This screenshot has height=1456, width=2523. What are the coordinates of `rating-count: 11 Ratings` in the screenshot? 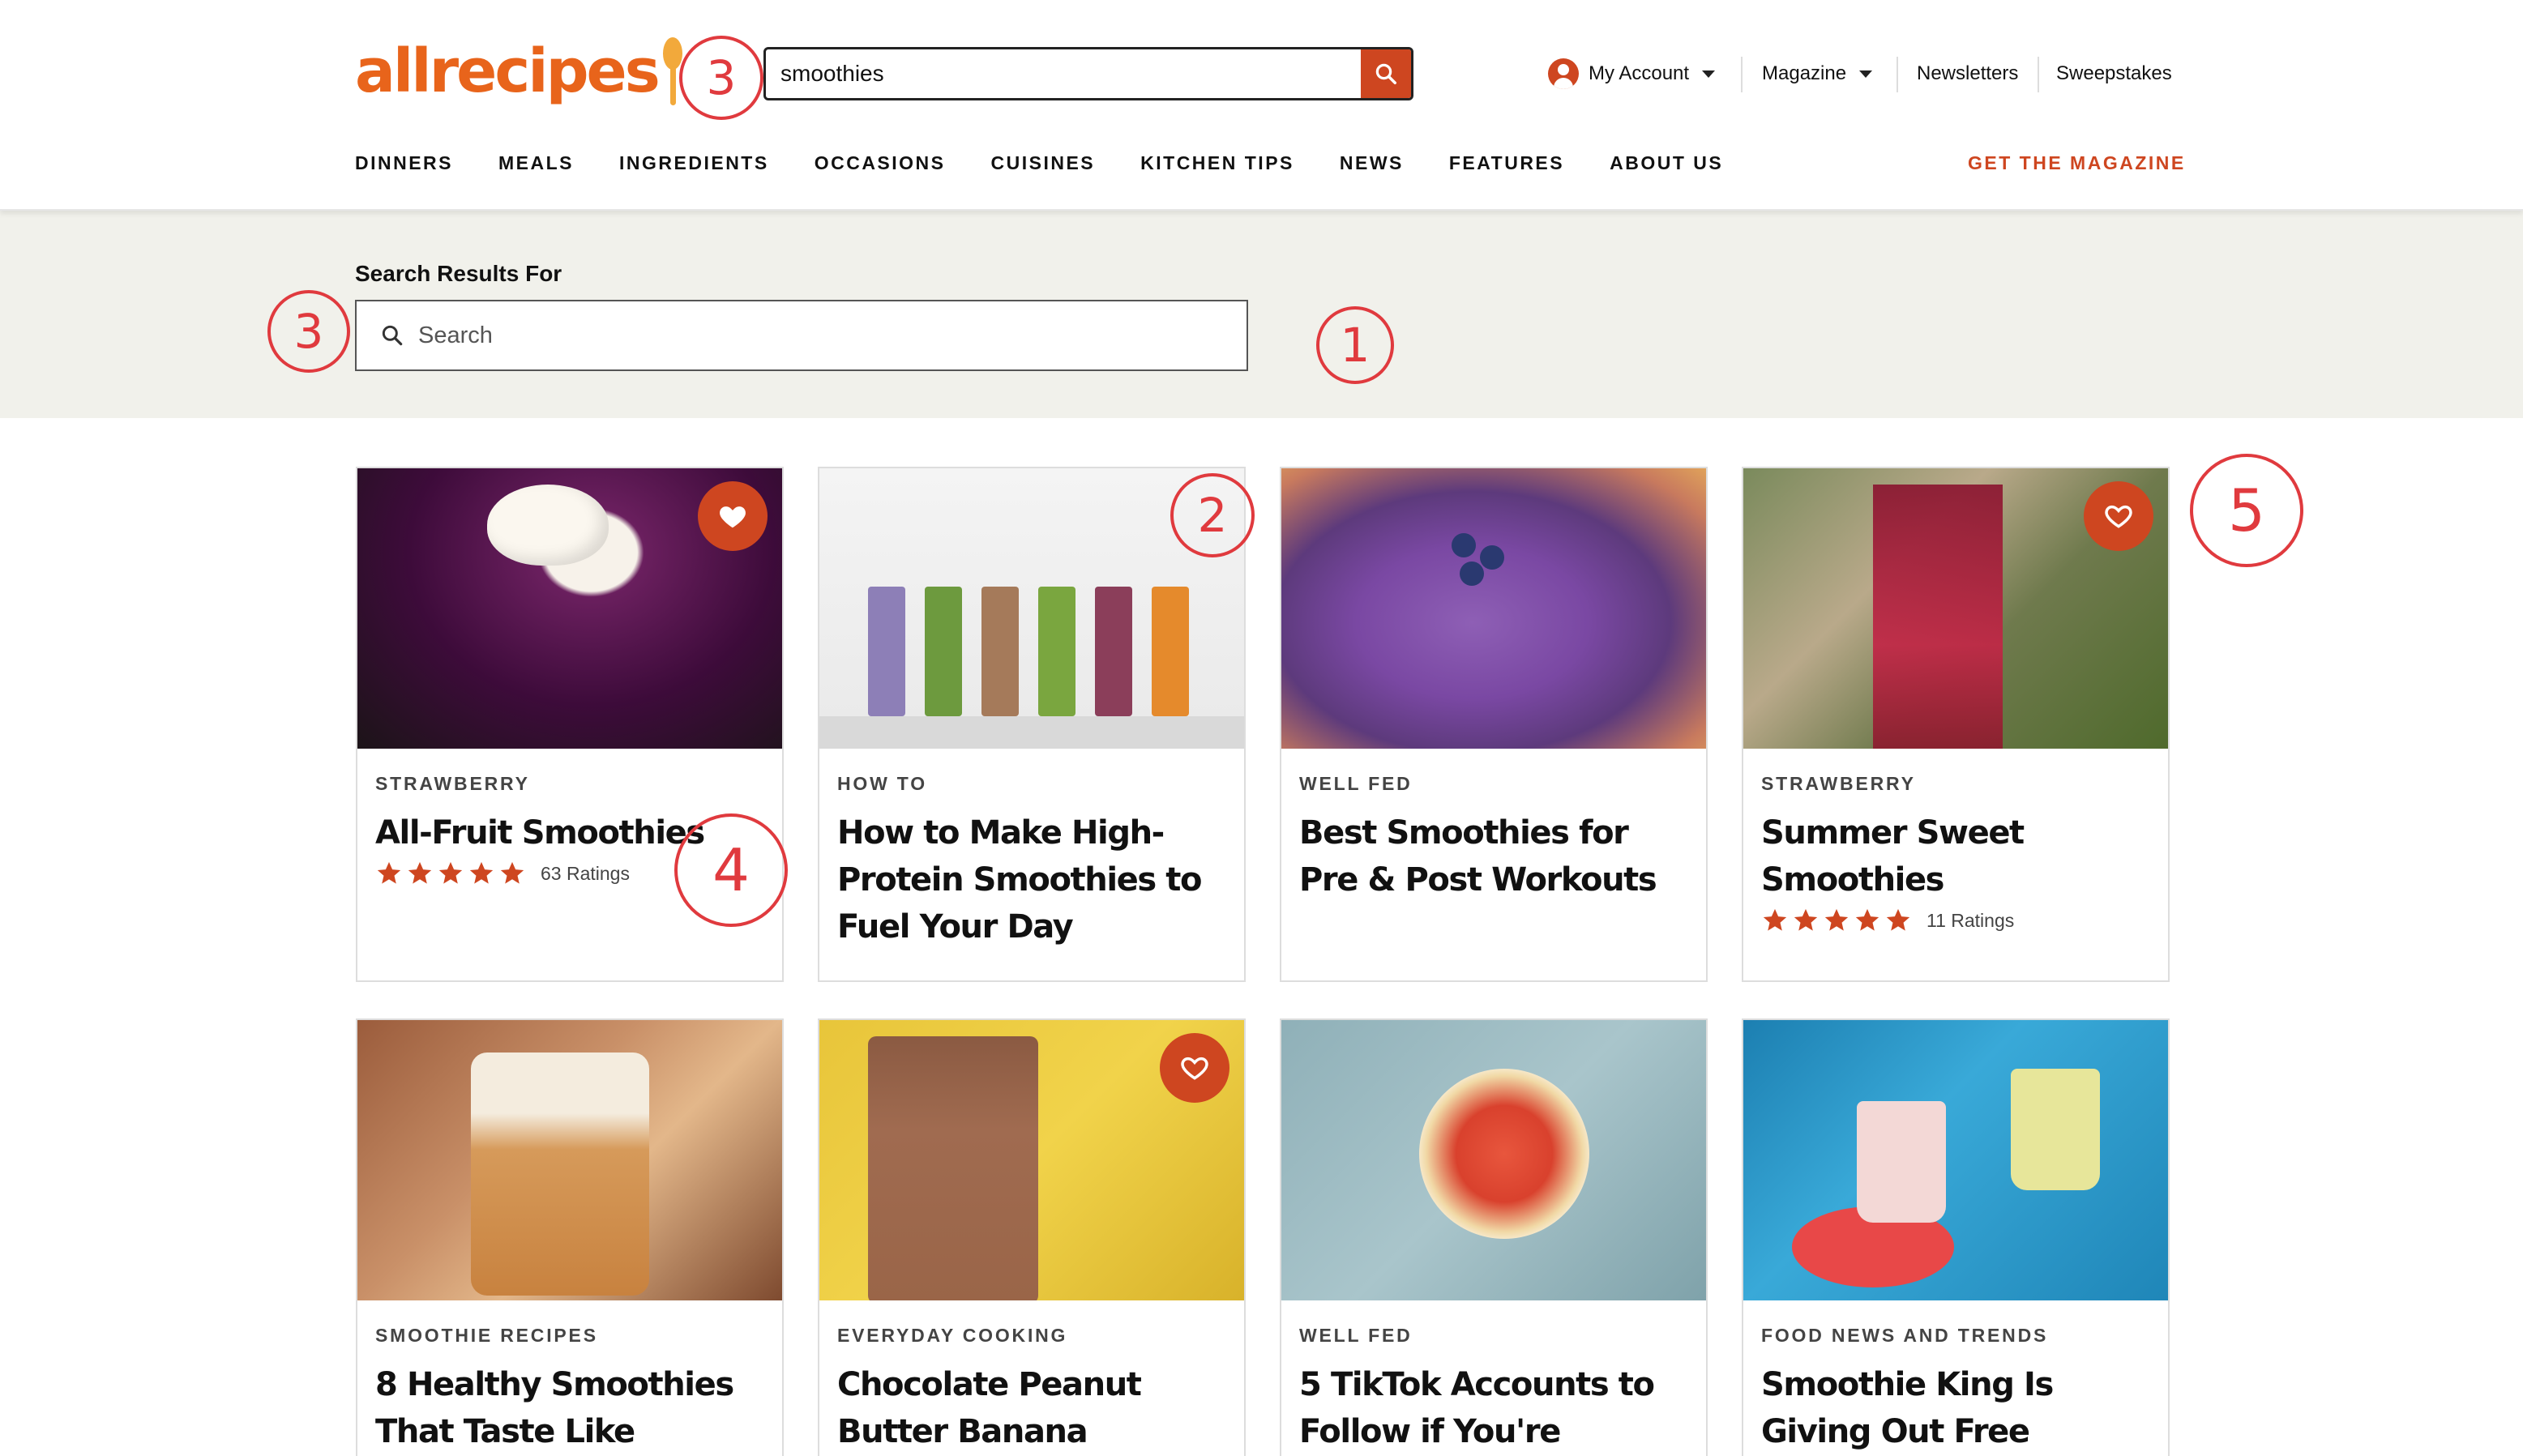 It's located at (1970, 920).